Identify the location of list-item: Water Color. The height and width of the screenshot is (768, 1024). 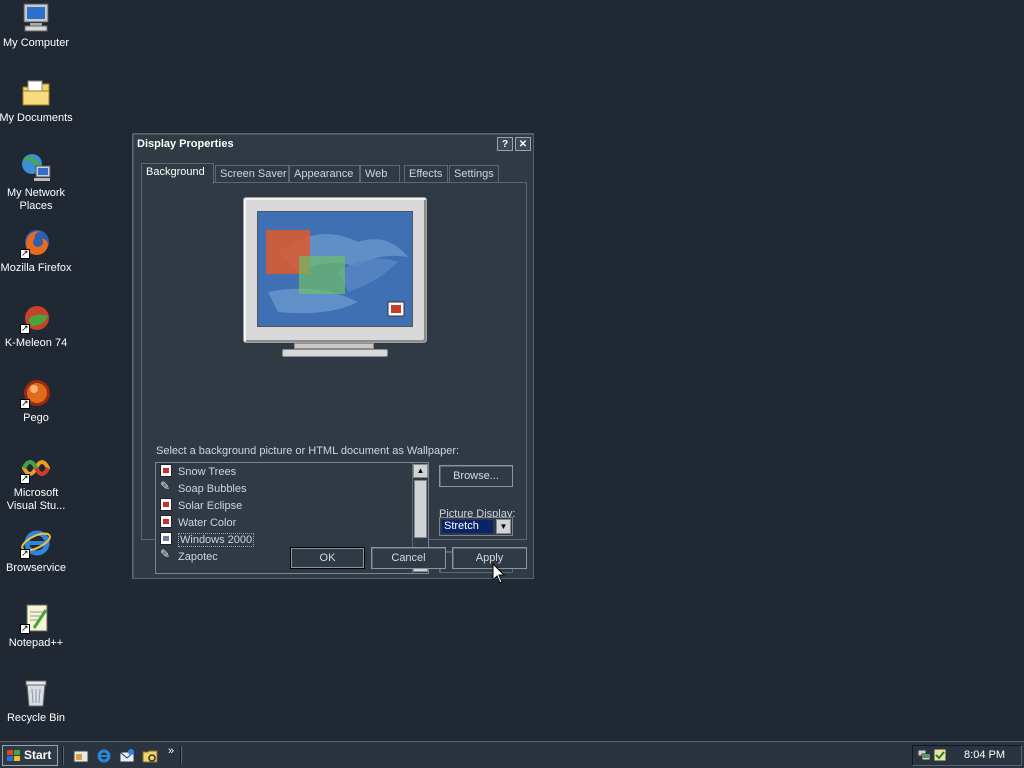
(198, 523).